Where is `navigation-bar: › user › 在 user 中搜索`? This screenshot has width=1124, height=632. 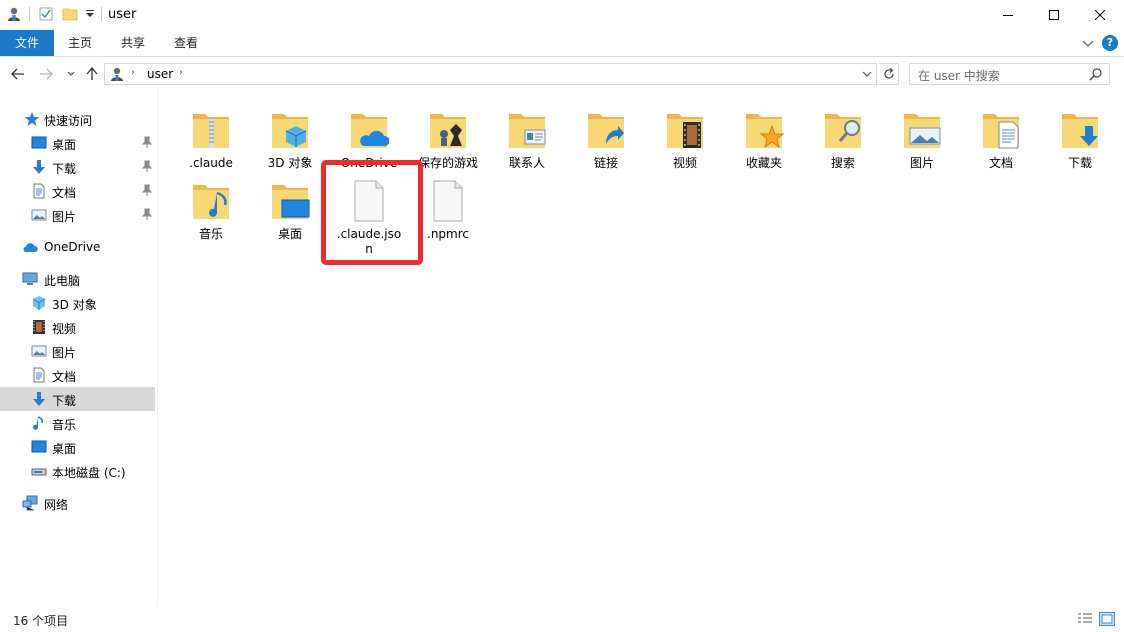 navigation-bar: › user › 在 user 中搜索 is located at coordinates (562, 74).